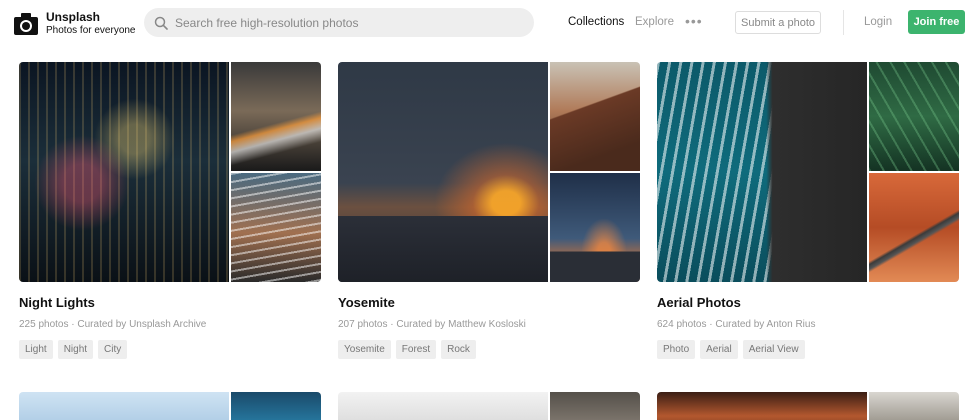 The image size is (979, 420). I want to click on tag-list: Photo Aerial Aerial View, so click(808, 349).